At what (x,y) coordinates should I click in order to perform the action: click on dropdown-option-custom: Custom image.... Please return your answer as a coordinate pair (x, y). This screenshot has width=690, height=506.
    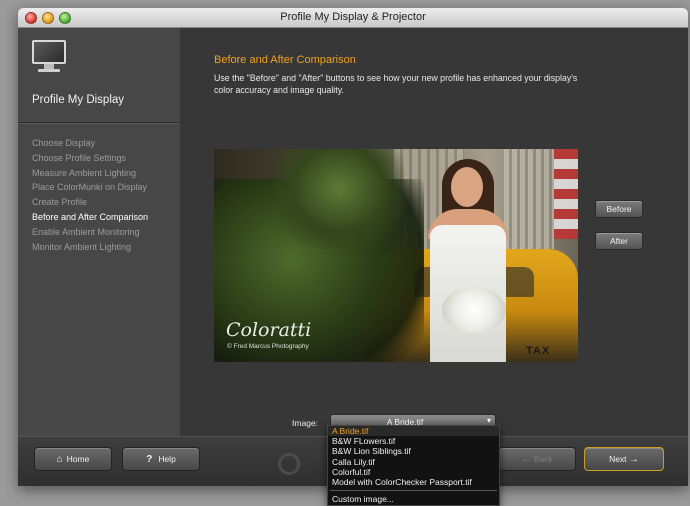
    Looking at the image, I should click on (413, 499).